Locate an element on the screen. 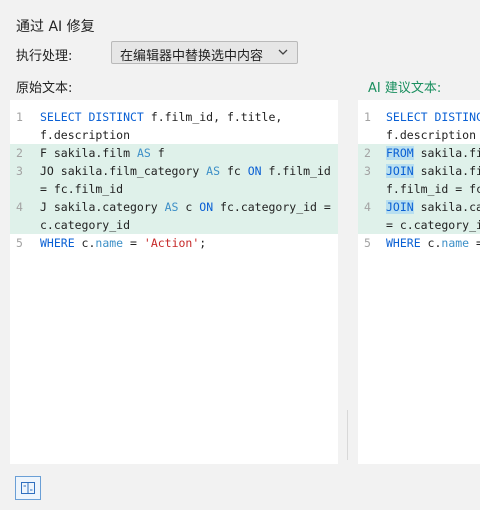 This screenshot has width=480, height=510. code-text: WHERE c.name = 'Action'; is located at coordinates (123, 243).